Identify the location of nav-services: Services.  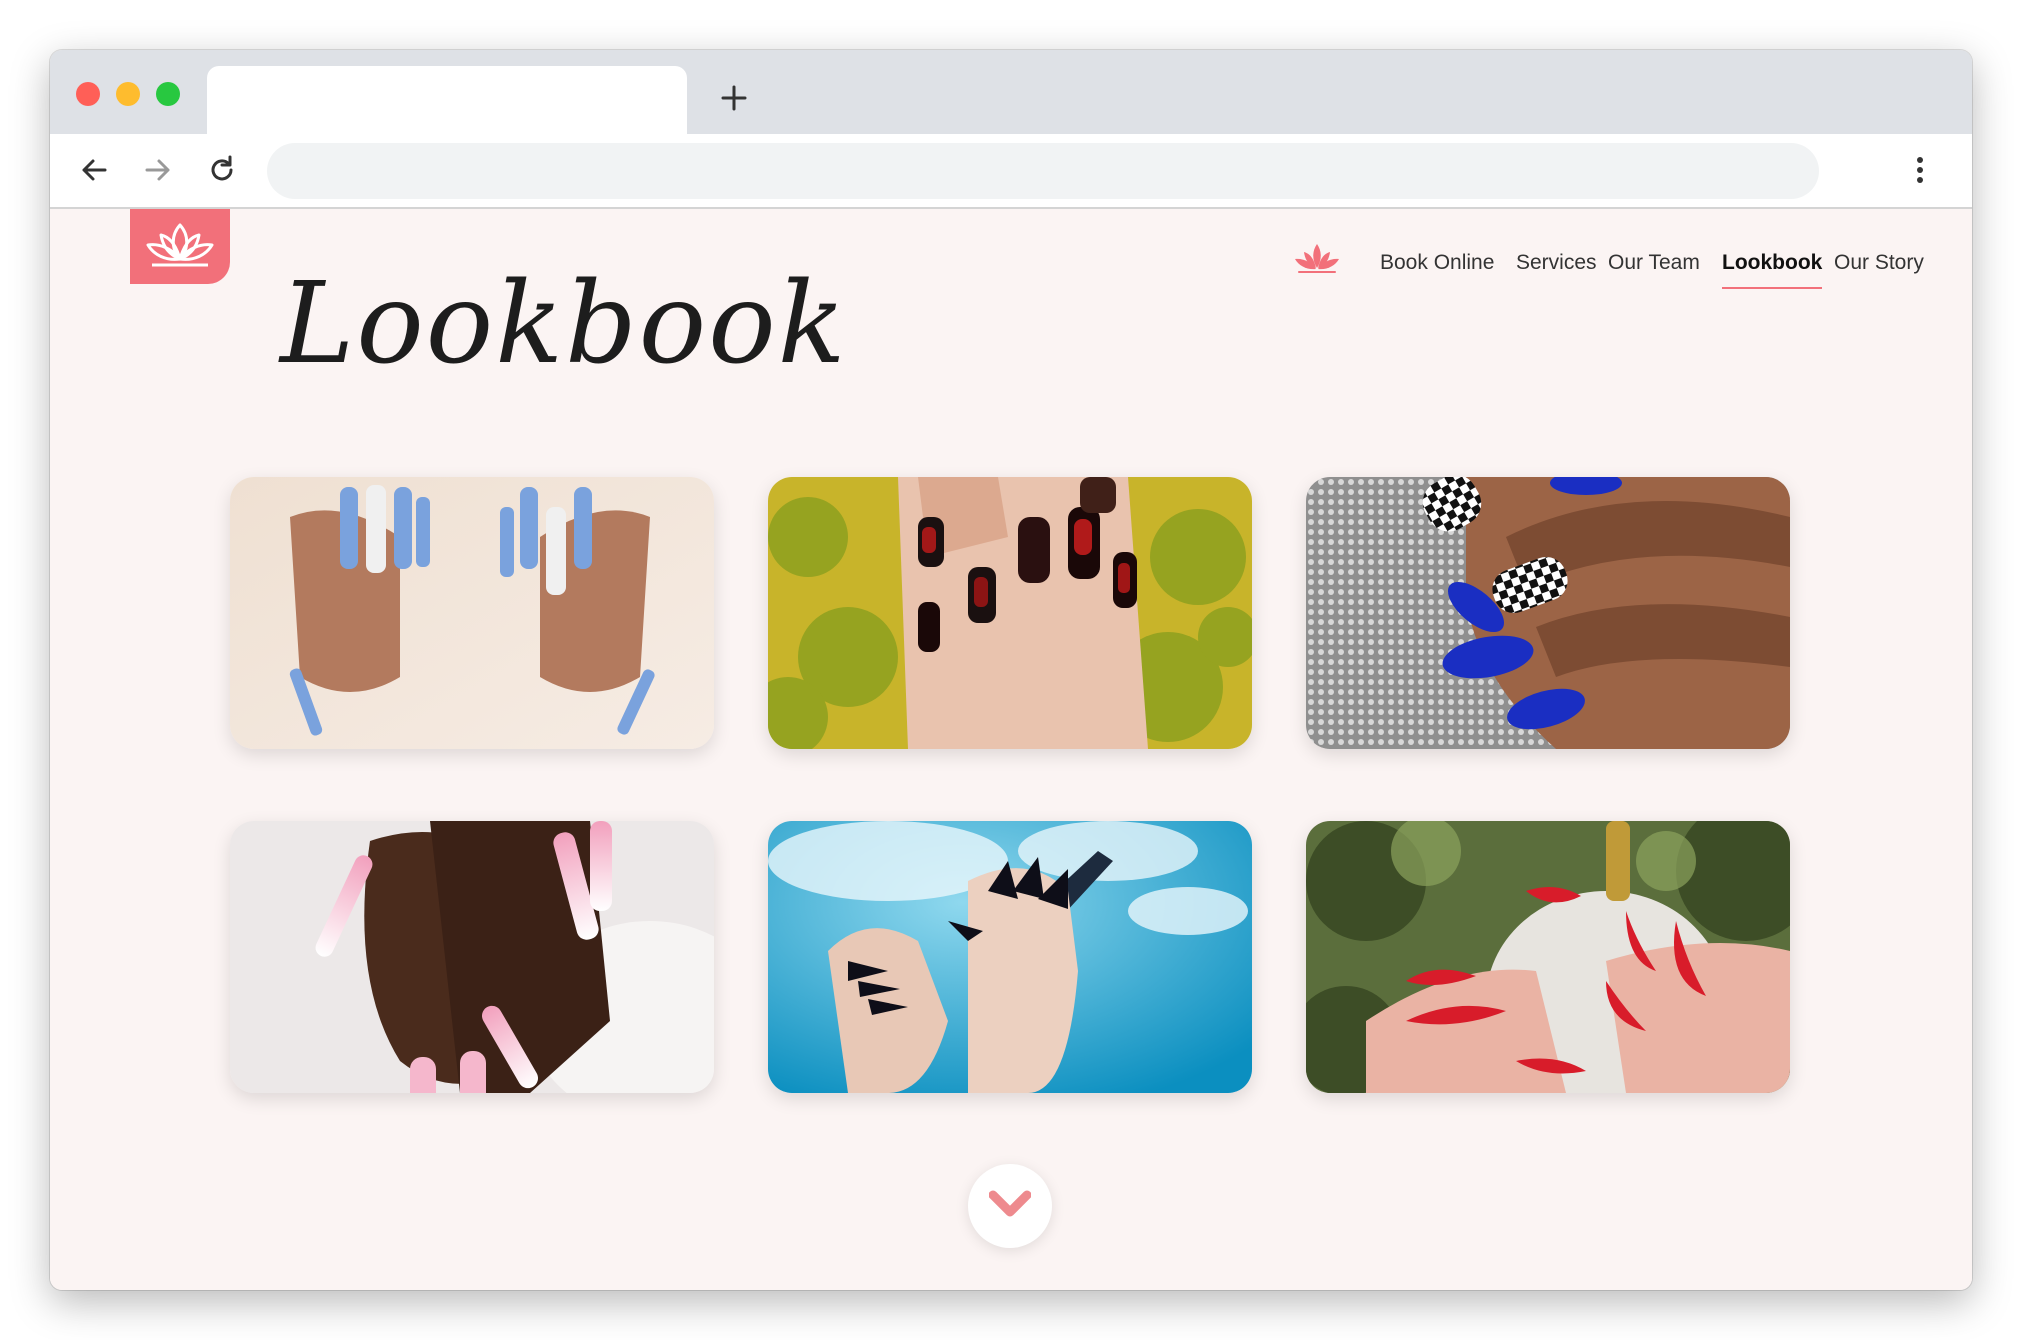
(1556, 263).